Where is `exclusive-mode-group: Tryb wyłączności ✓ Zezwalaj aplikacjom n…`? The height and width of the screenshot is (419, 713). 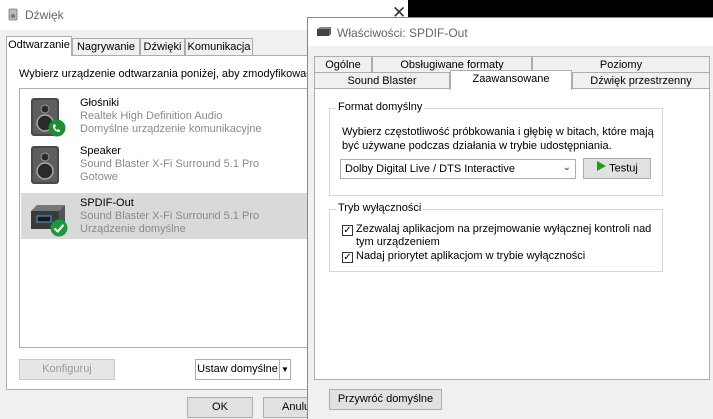 exclusive-mode-group: Tryb wyłączności ✓ Zezwalaj aplikacjom n… is located at coordinates (496, 237).